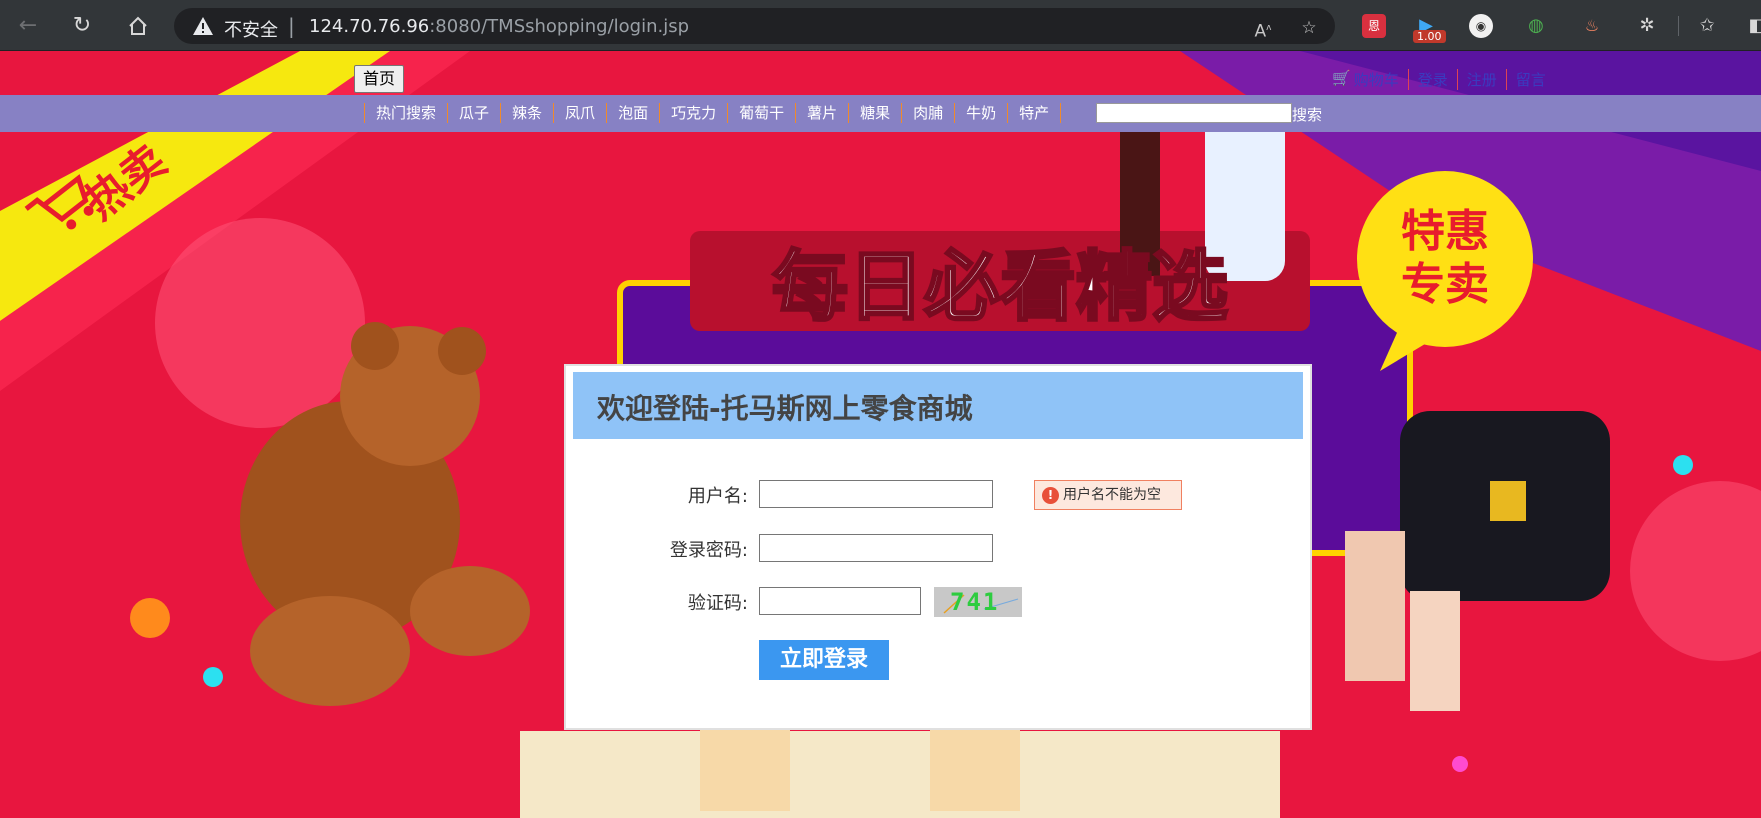  Describe the element at coordinates (1309, 28) in the screenshot. I see `favorite-add-icon: ☆` at that location.